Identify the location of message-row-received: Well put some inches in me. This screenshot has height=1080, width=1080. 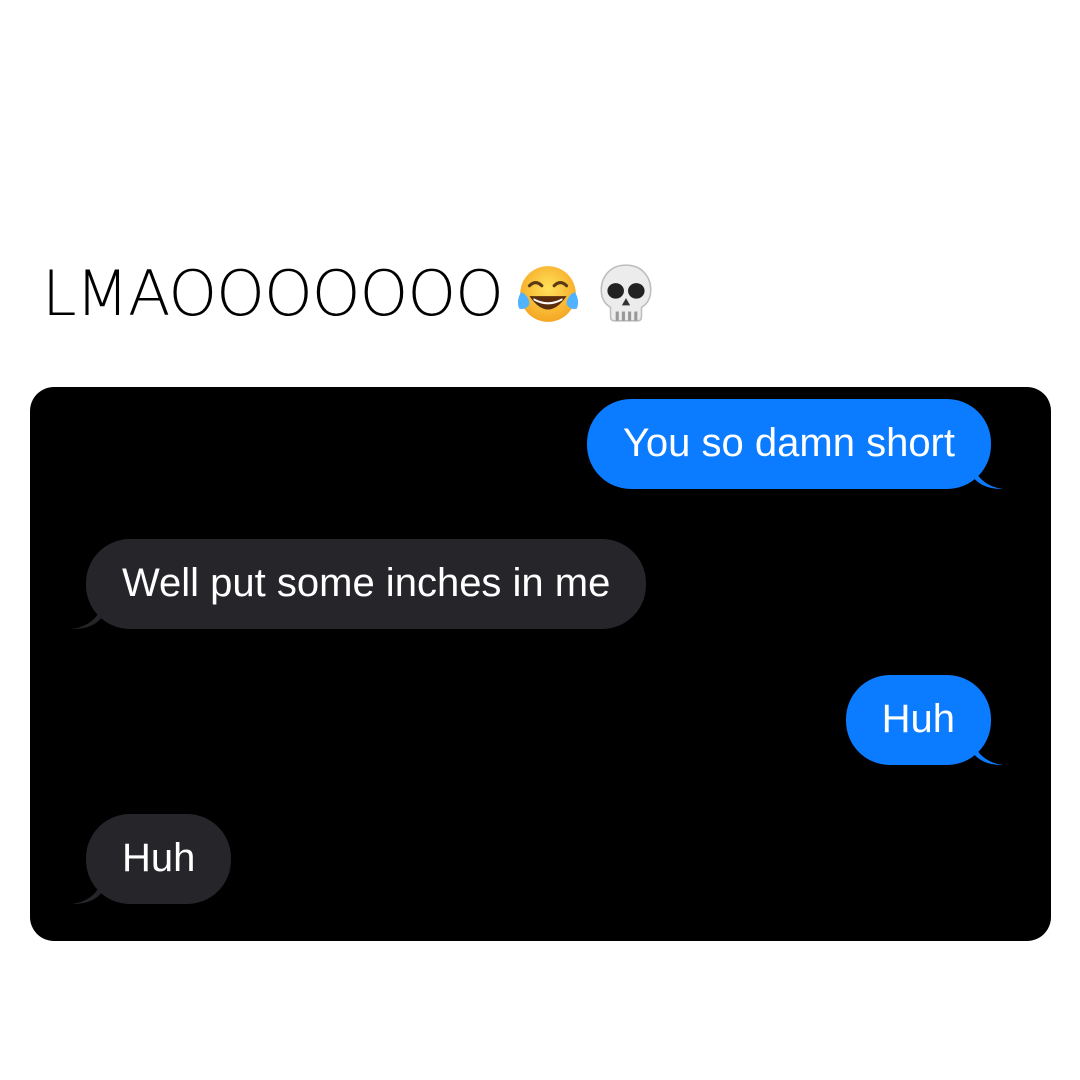
(359, 584).